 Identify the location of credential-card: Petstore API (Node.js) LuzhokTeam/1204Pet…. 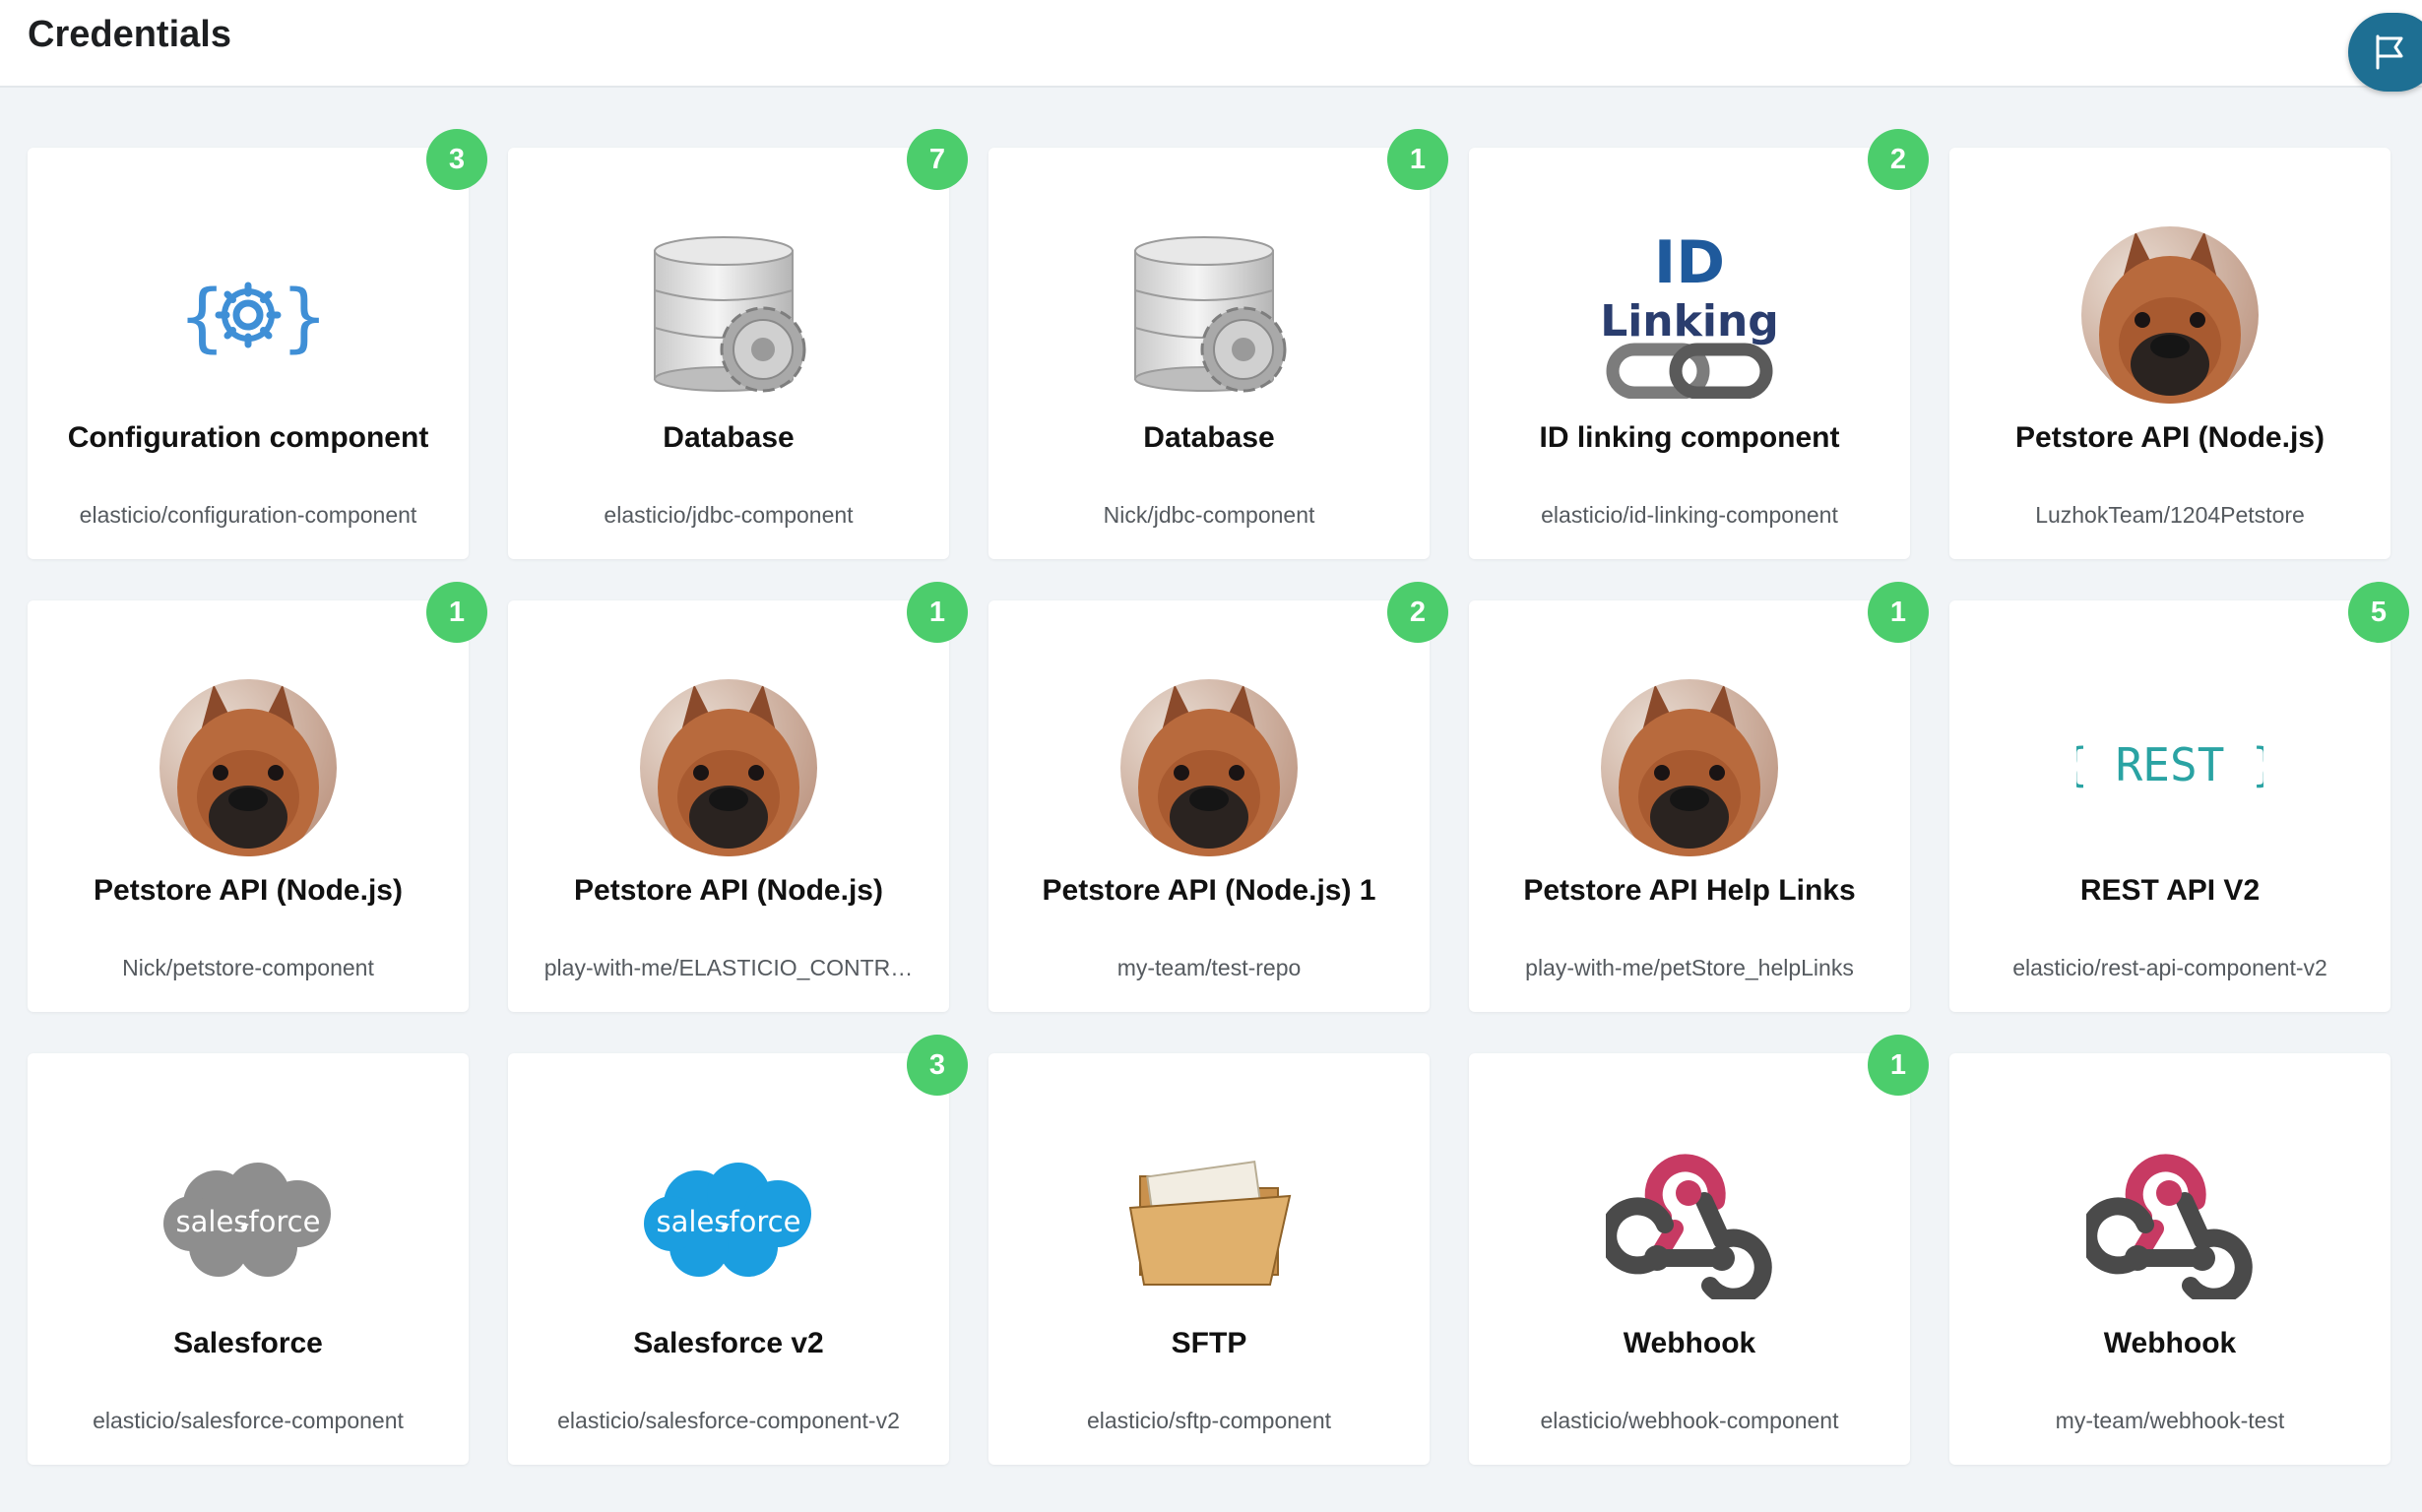
(2169, 353).